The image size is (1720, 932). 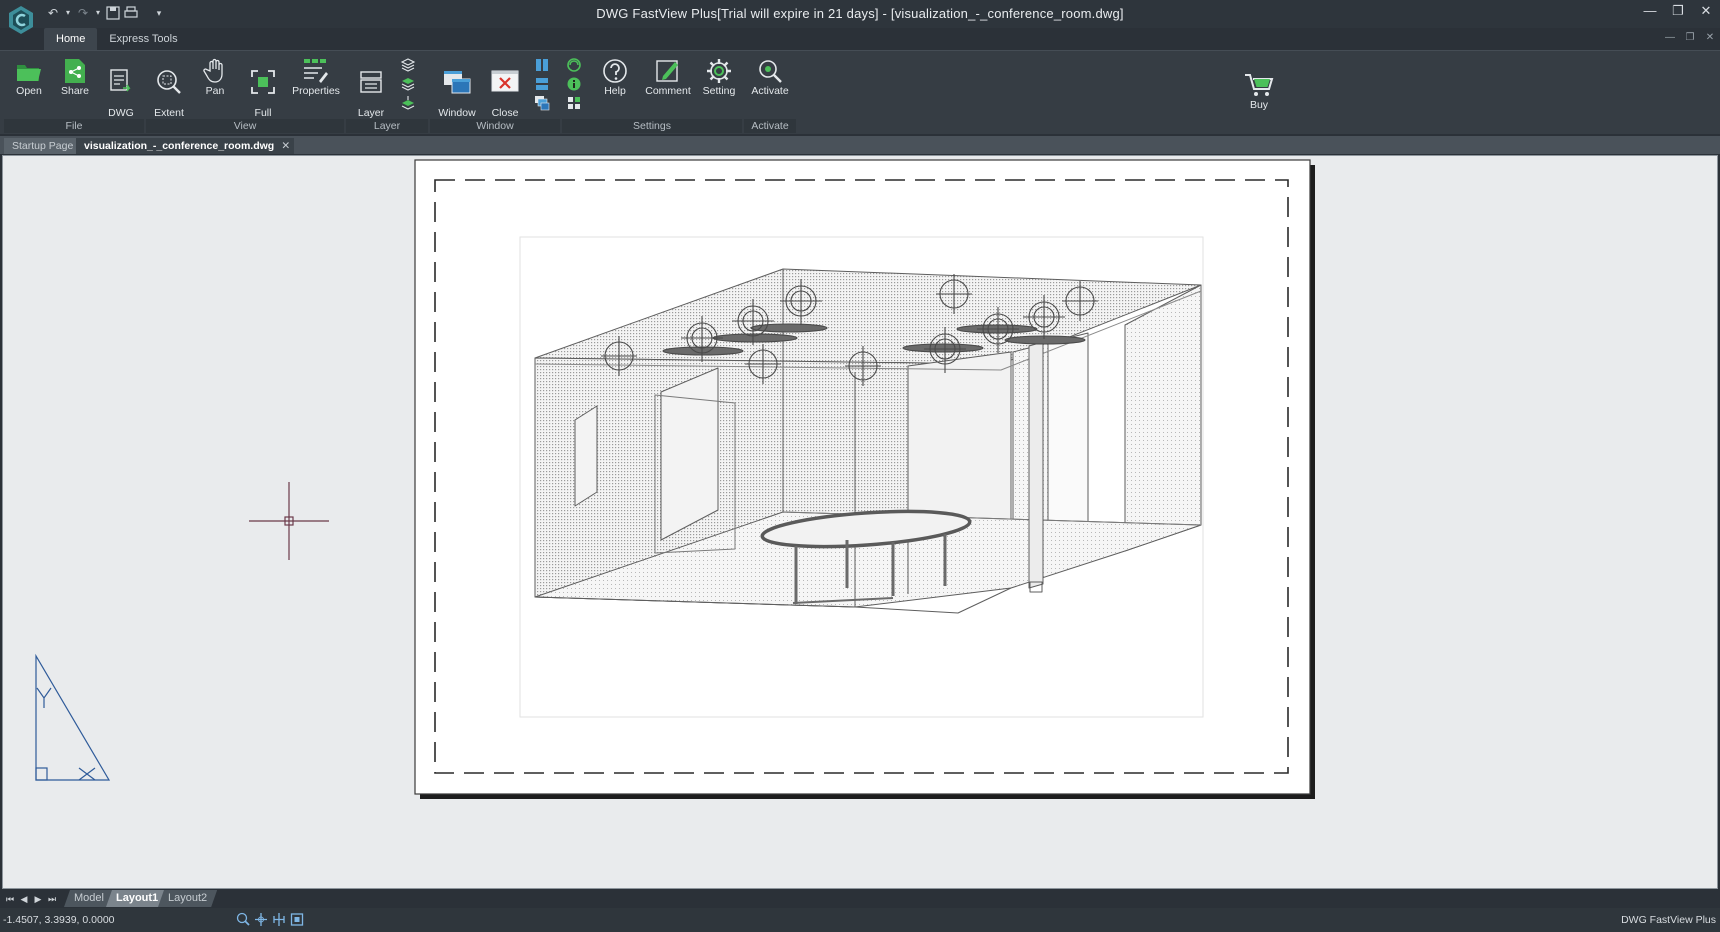 I want to click on snap-status-icon, so click(x=261, y=919).